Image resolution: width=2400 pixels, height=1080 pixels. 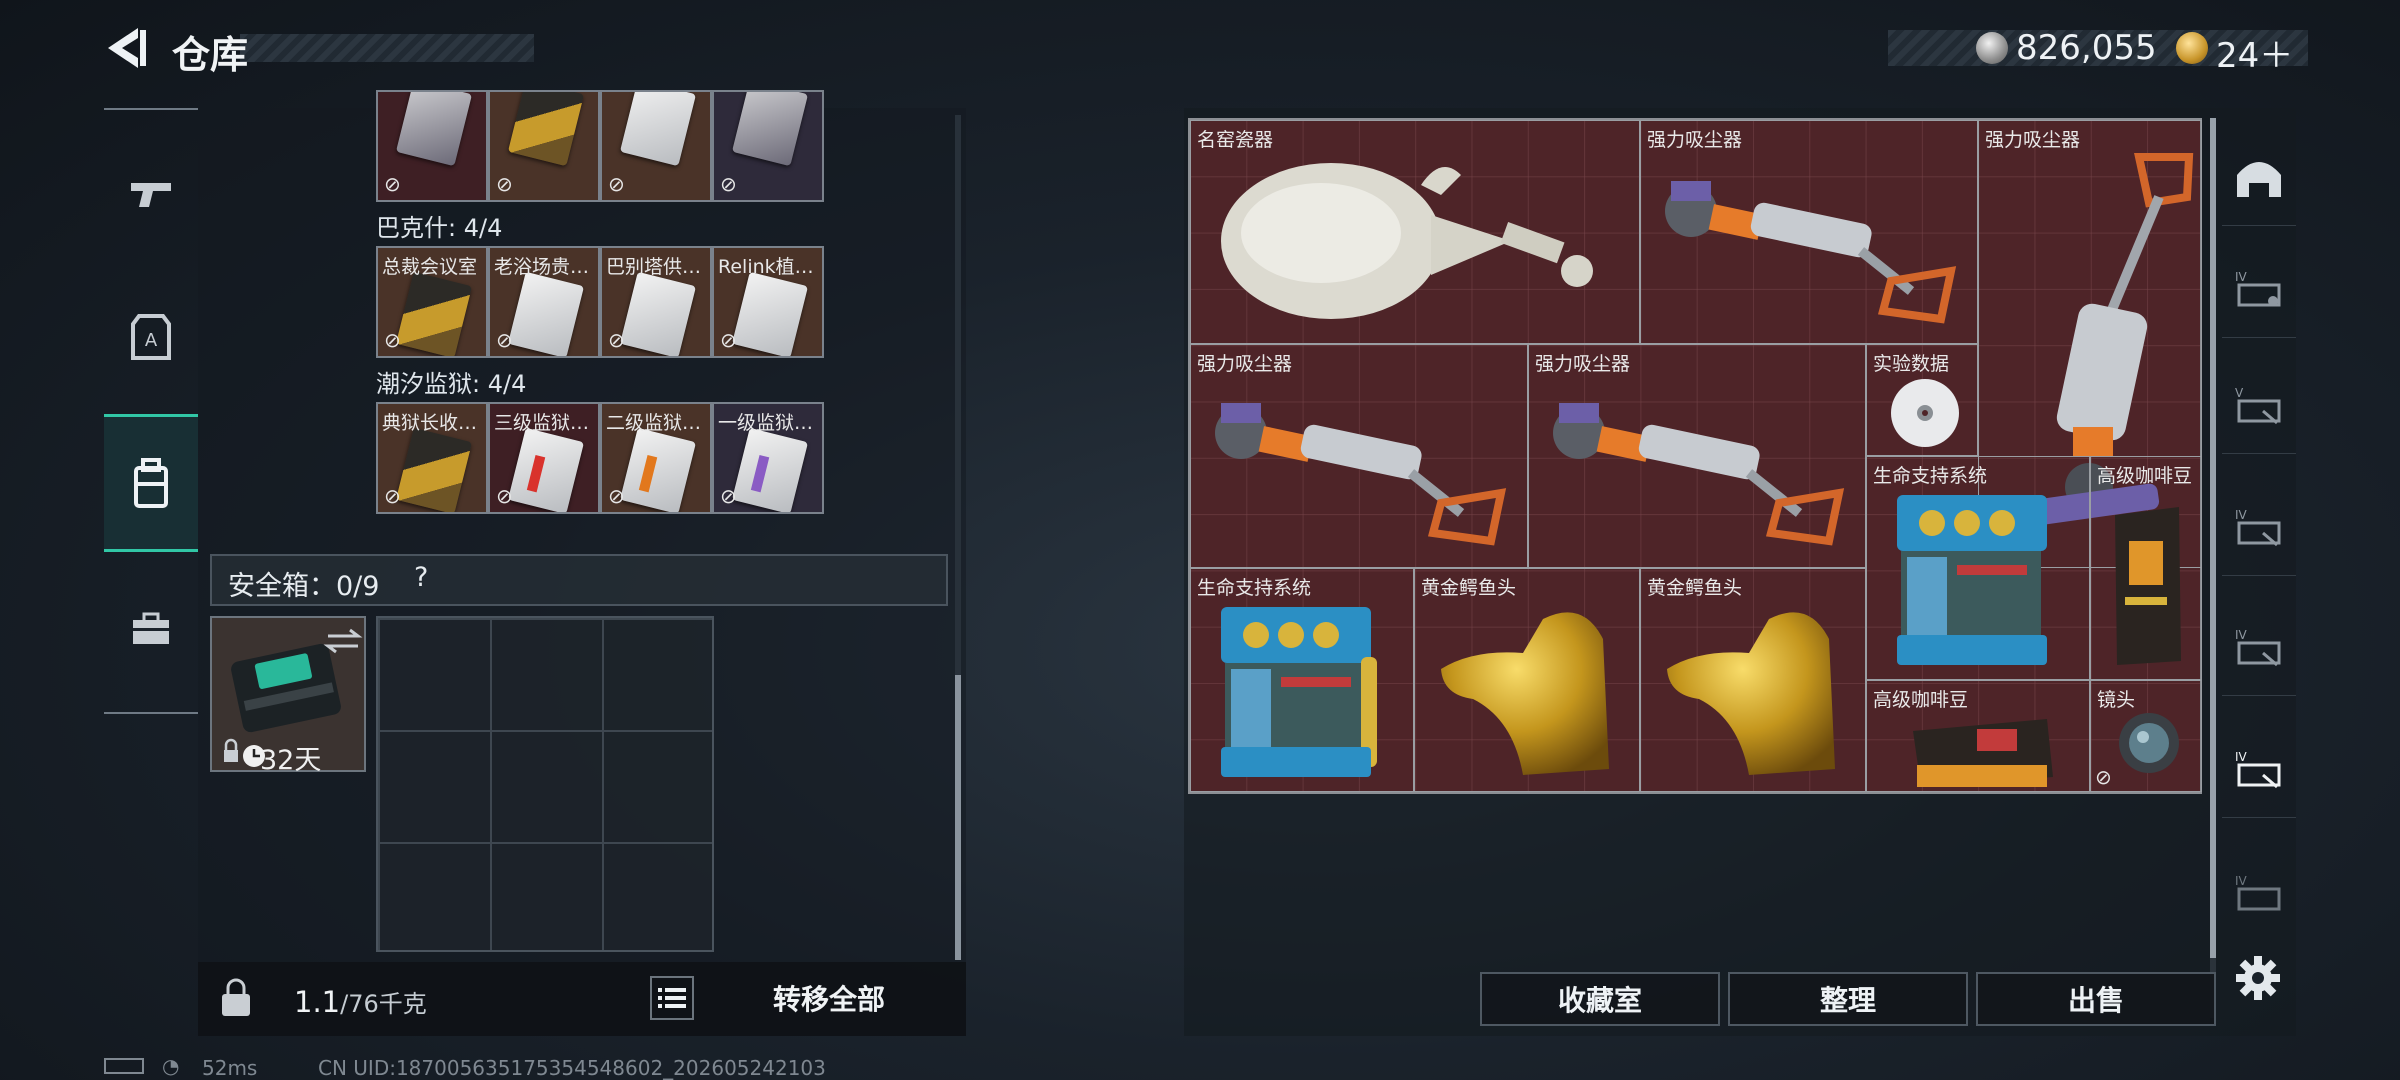 What do you see at coordinates (210, 55) in the screenshot?
I see `page-title: 仓库` at bounding box center [210, 55].